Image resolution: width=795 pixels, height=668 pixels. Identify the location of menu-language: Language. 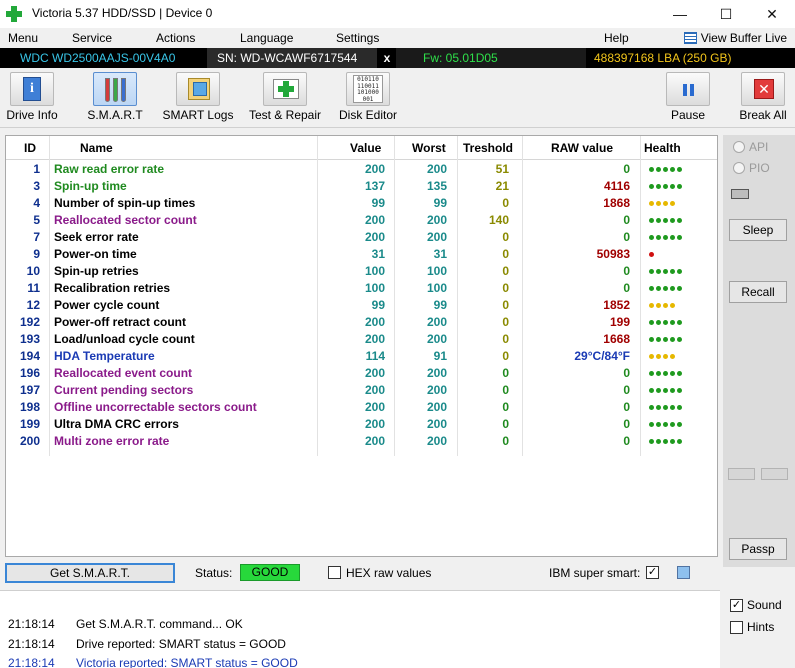
(266, 38).